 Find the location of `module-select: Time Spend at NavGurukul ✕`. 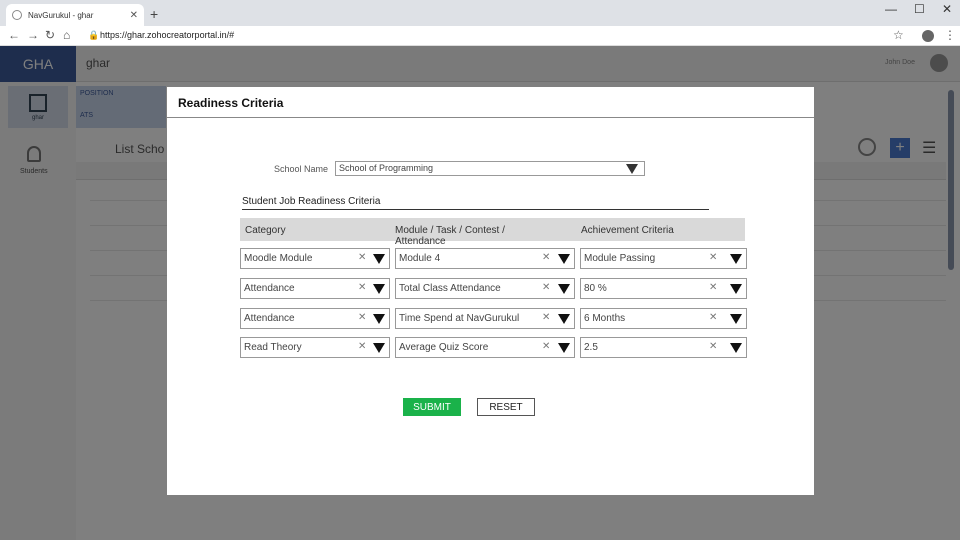

module-select: Time Spend at NavGurukul ✕ is located at coordinates (485, 318).